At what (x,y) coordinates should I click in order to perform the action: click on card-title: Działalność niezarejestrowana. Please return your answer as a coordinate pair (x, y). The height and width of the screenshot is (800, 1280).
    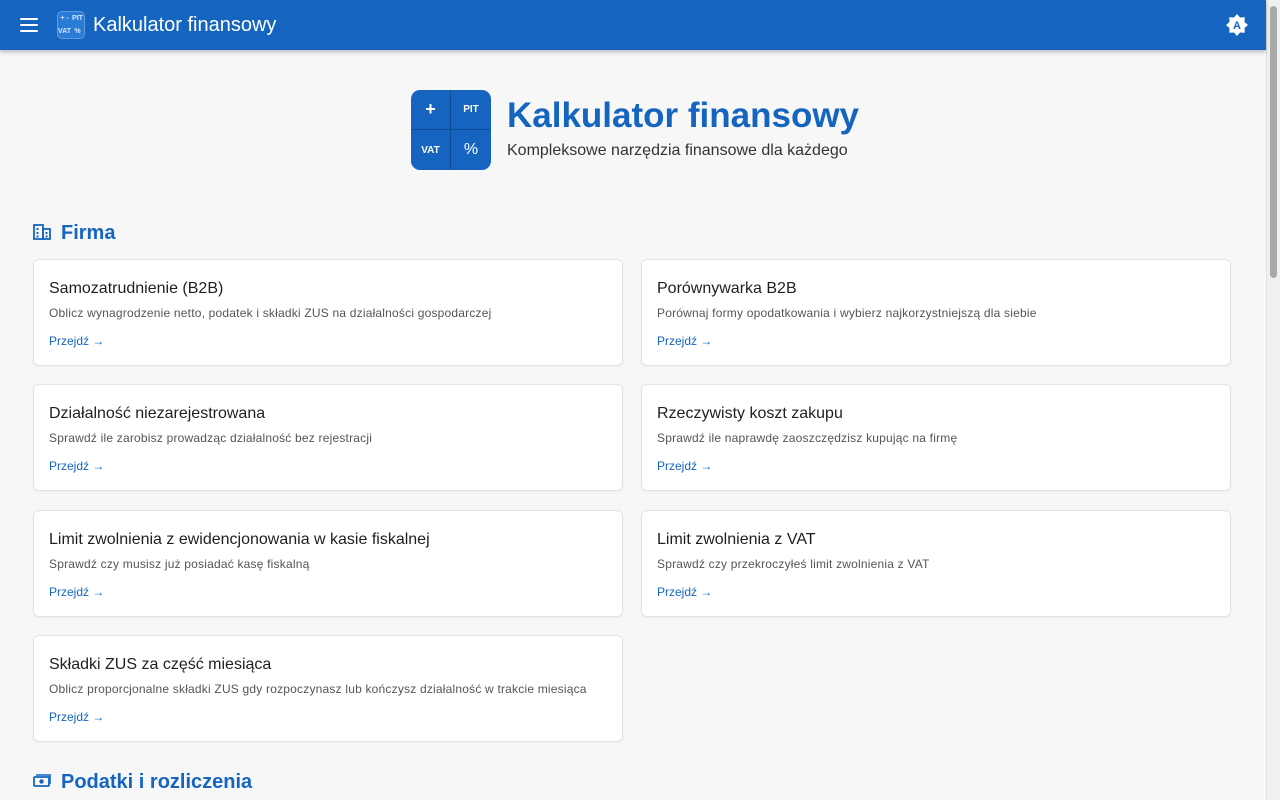
    Looking at the image, I should click on (157, 413).